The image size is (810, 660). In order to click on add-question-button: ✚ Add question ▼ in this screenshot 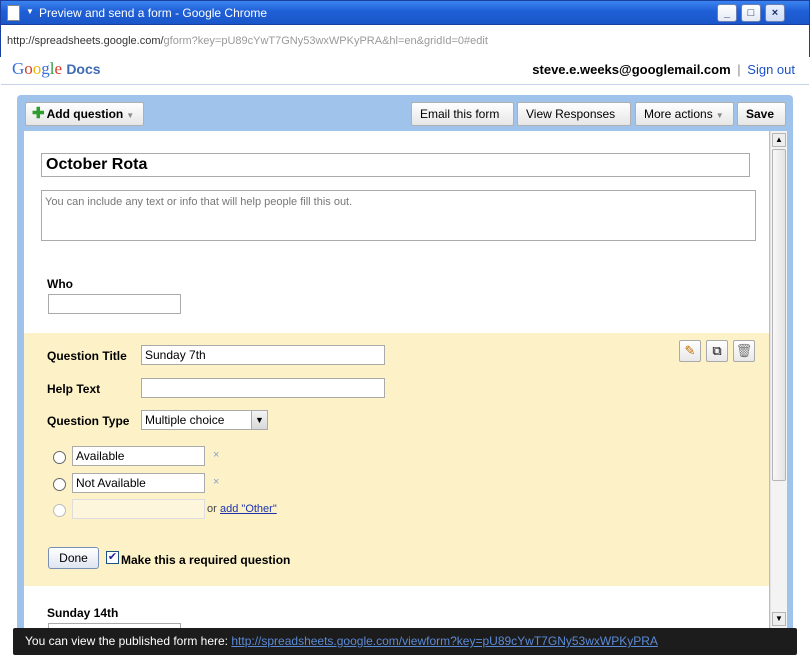, I will do `click(84, 114)`.